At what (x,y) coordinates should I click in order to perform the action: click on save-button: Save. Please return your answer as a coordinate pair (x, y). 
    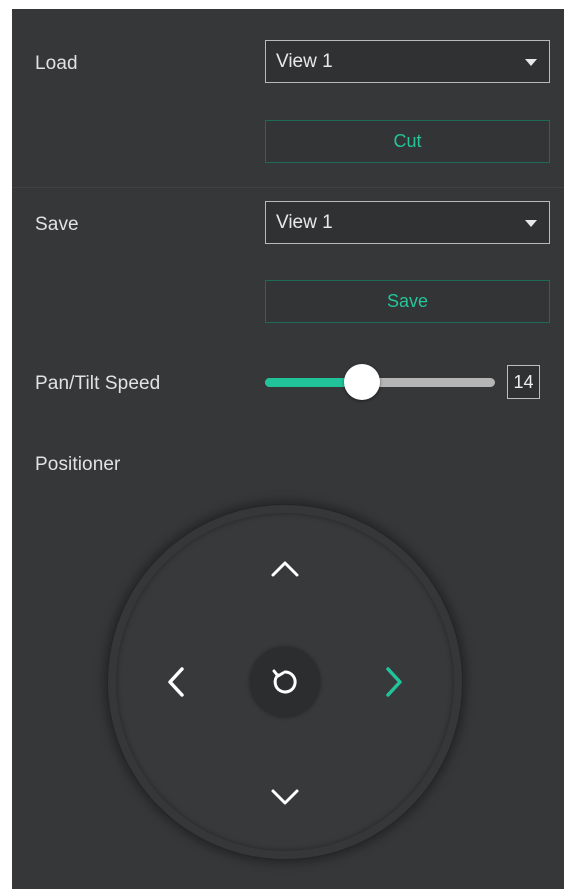
    Looking at the image, I should click on (407, 301).